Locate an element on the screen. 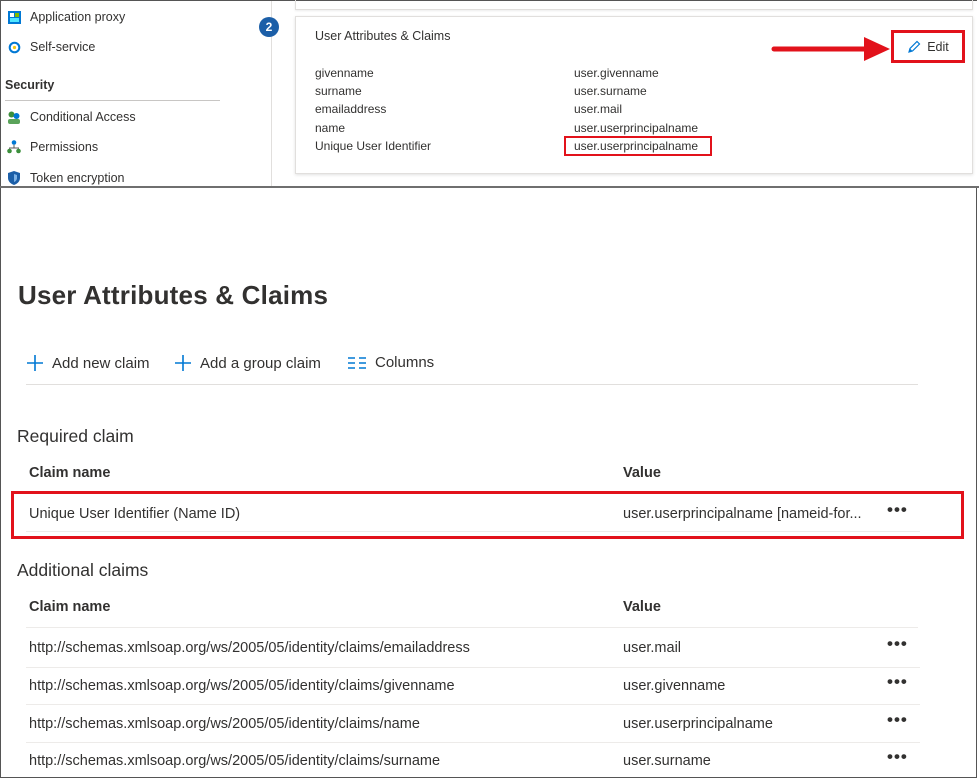 This screenshot has width=979, height=780. people-icon is located at coordinates (14, 117).